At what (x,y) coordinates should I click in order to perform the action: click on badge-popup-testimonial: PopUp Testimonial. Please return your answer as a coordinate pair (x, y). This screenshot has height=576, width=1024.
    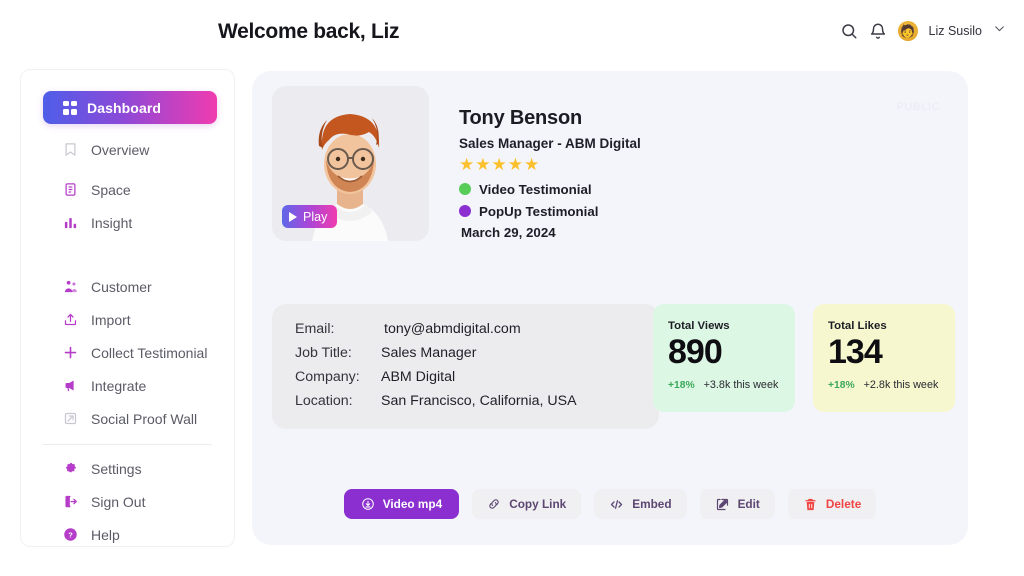
    Looking at the image, I should click on (550, 211).